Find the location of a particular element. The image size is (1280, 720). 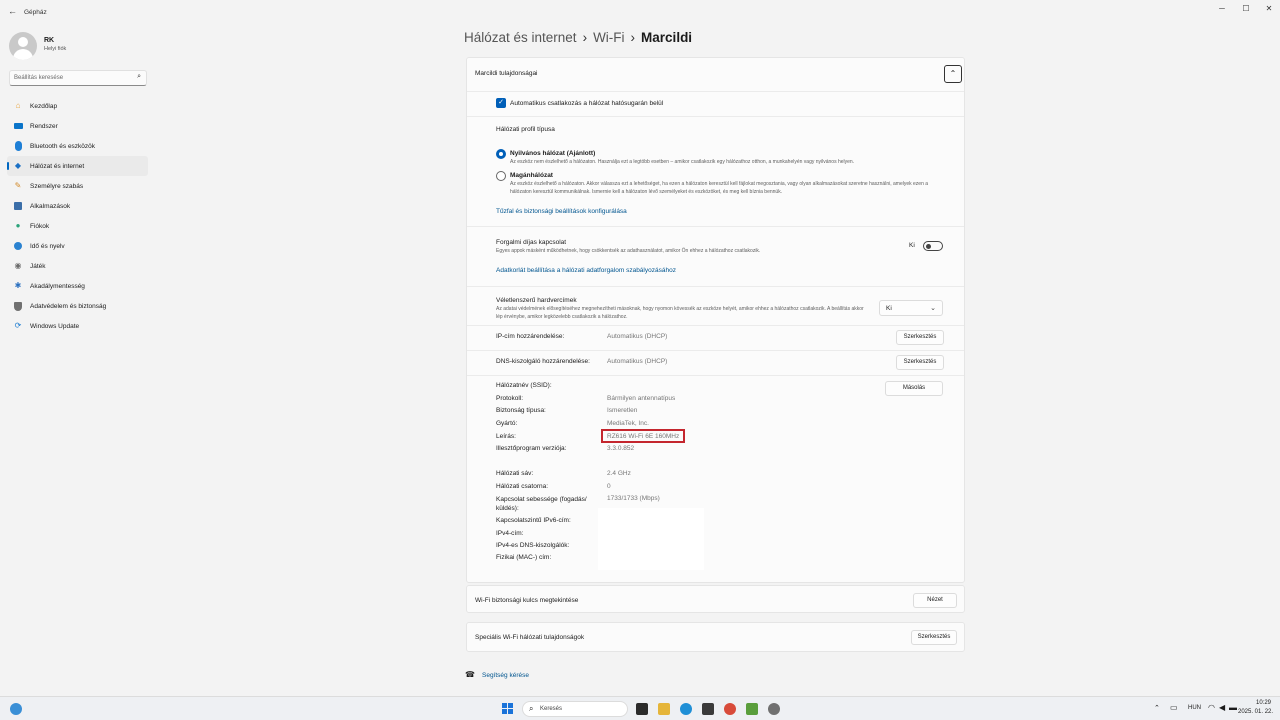

taskbar-search-placeholder: Keresés is located at coordinates (551, 709).